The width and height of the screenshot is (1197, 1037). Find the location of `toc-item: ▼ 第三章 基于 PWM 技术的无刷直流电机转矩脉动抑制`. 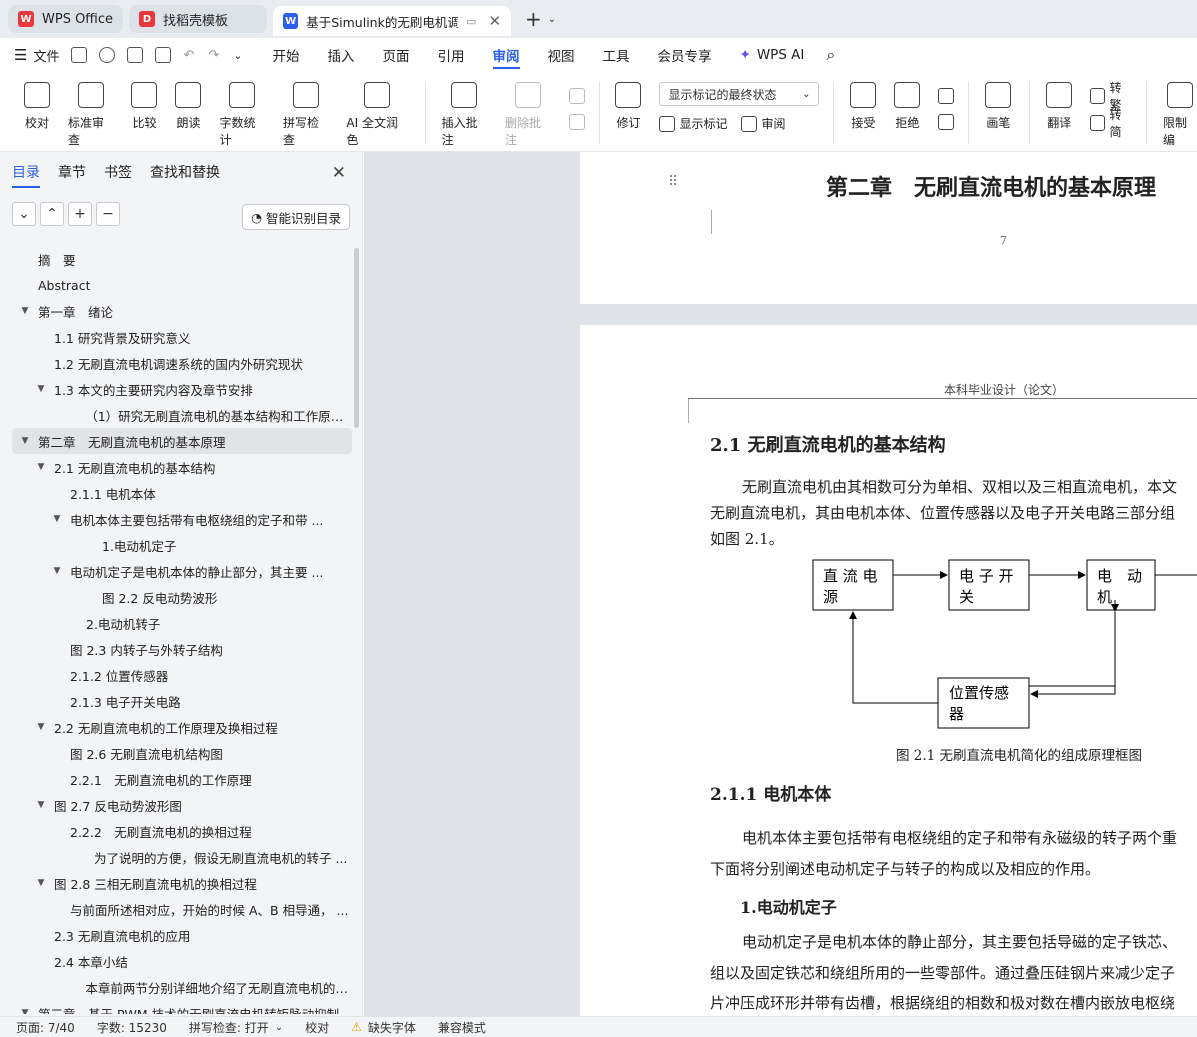

toc-item: ▼ 第三章 基于 PWM 技术的无刷直流电机转矩脉动抑制 is located at coordinates (182, 1007).